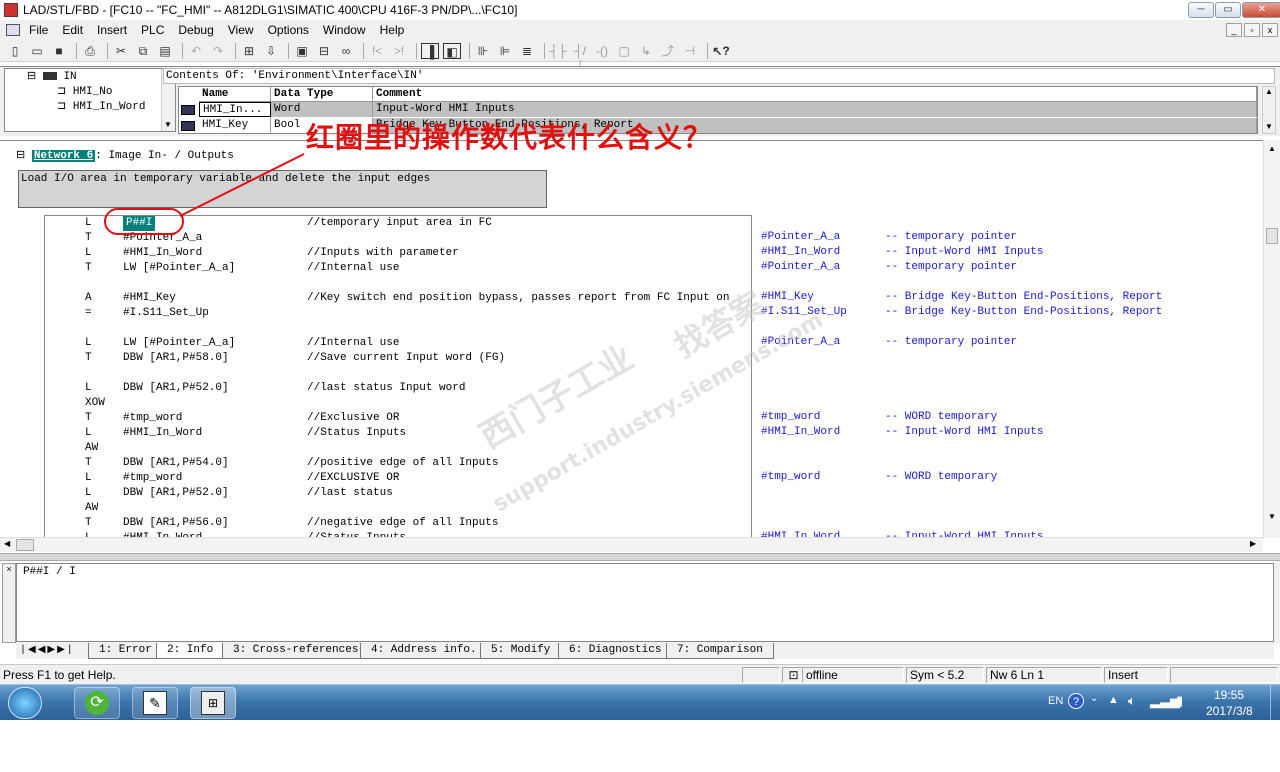  I want to click on stl-operand: DBW [AR1,P#58.0], so click(176, 358).